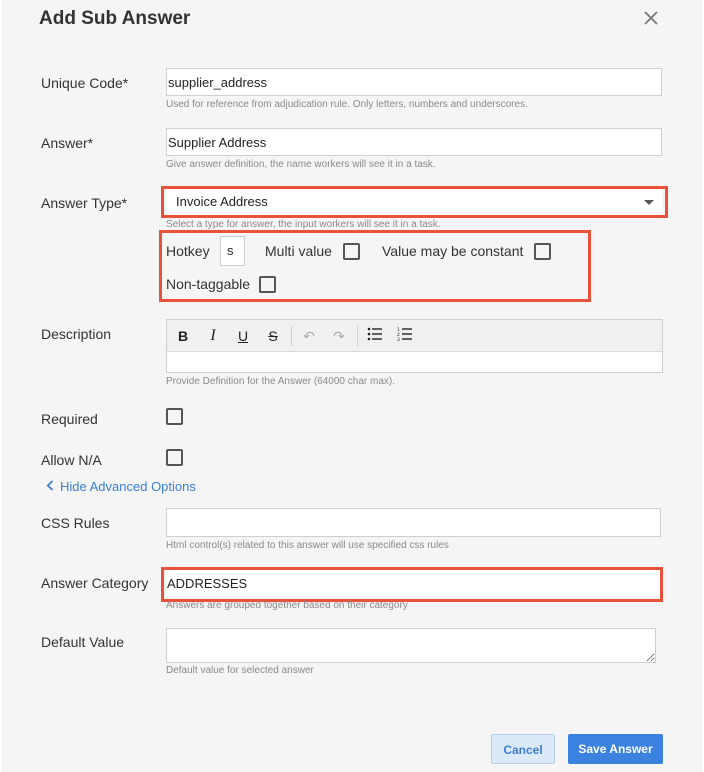 Image resolution: width=704 pixels, height=772 pixels. I want to click on cancel-button: Cancel, so click(523, 749).